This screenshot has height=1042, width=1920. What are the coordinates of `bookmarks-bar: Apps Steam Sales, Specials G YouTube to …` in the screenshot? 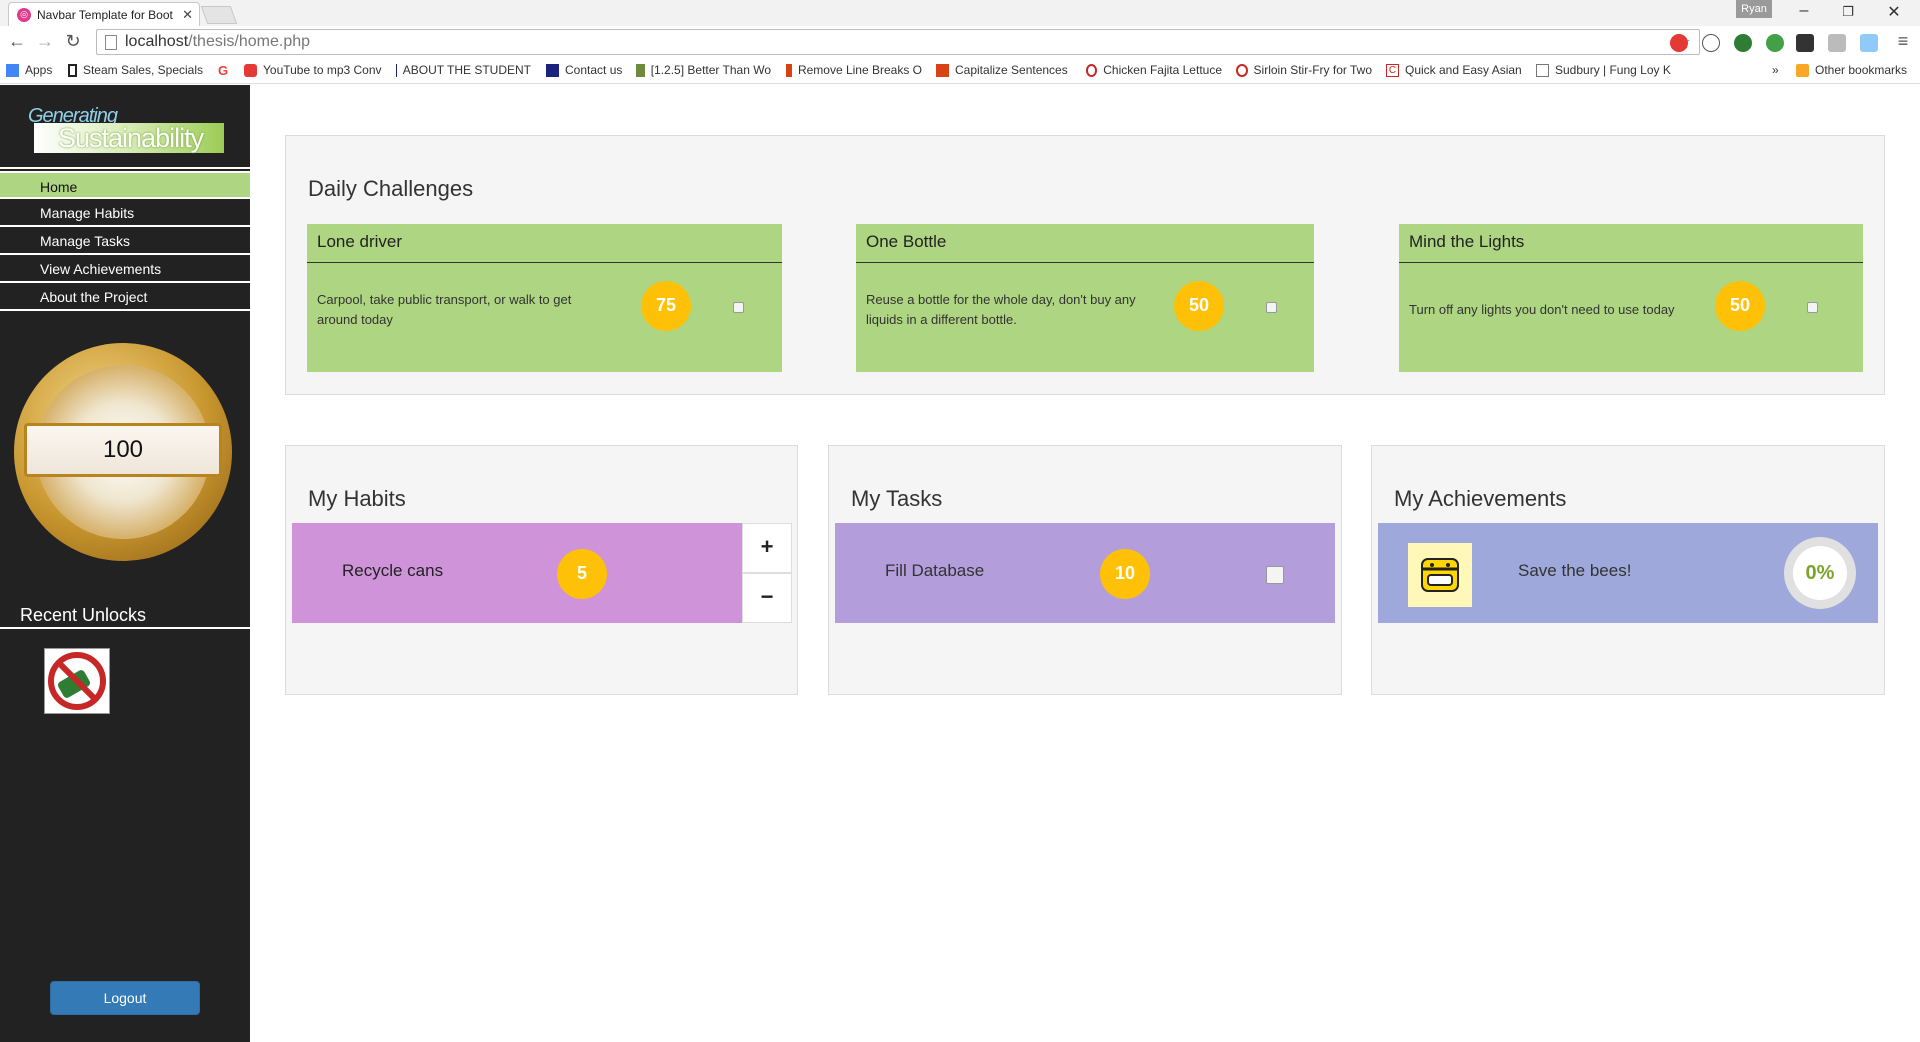 It's located at (960, 71).